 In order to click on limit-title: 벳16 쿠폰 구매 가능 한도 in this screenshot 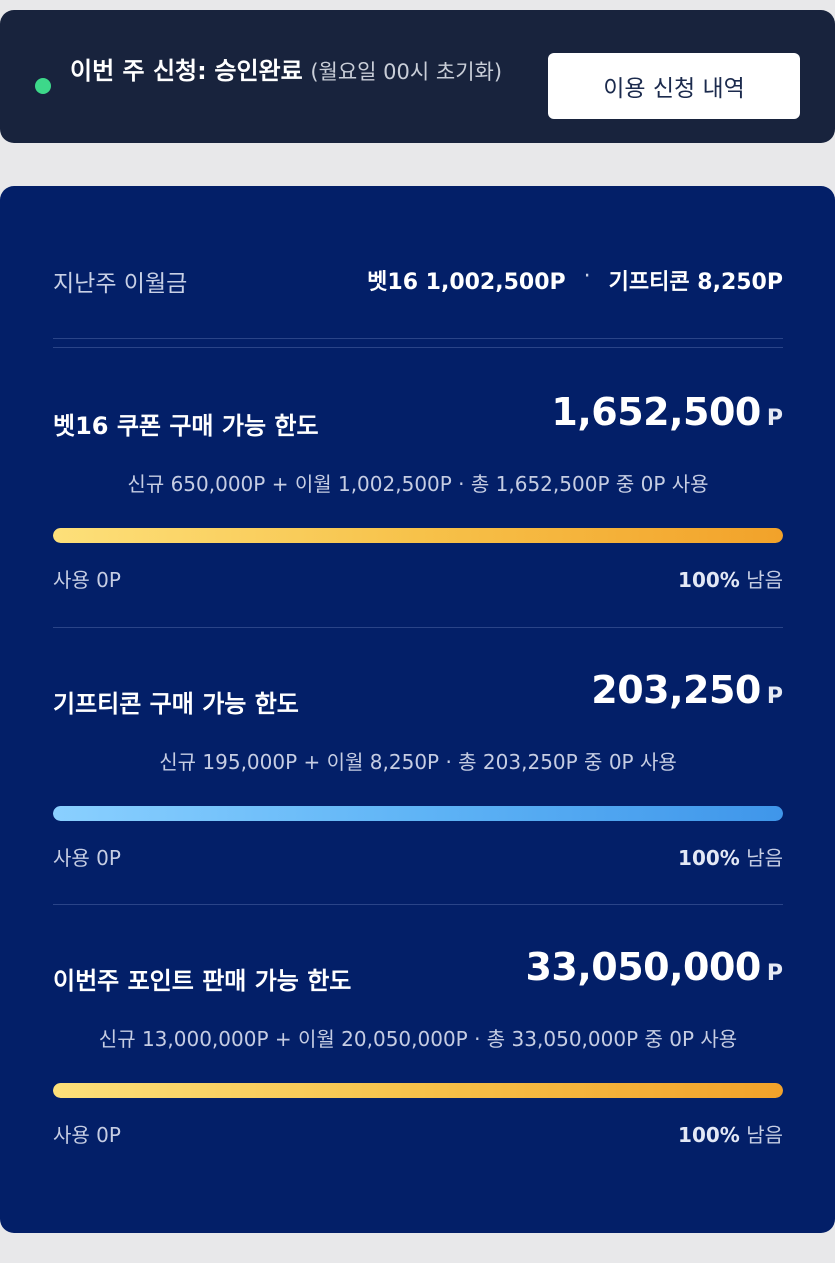, I will do `click(186, 426)`.